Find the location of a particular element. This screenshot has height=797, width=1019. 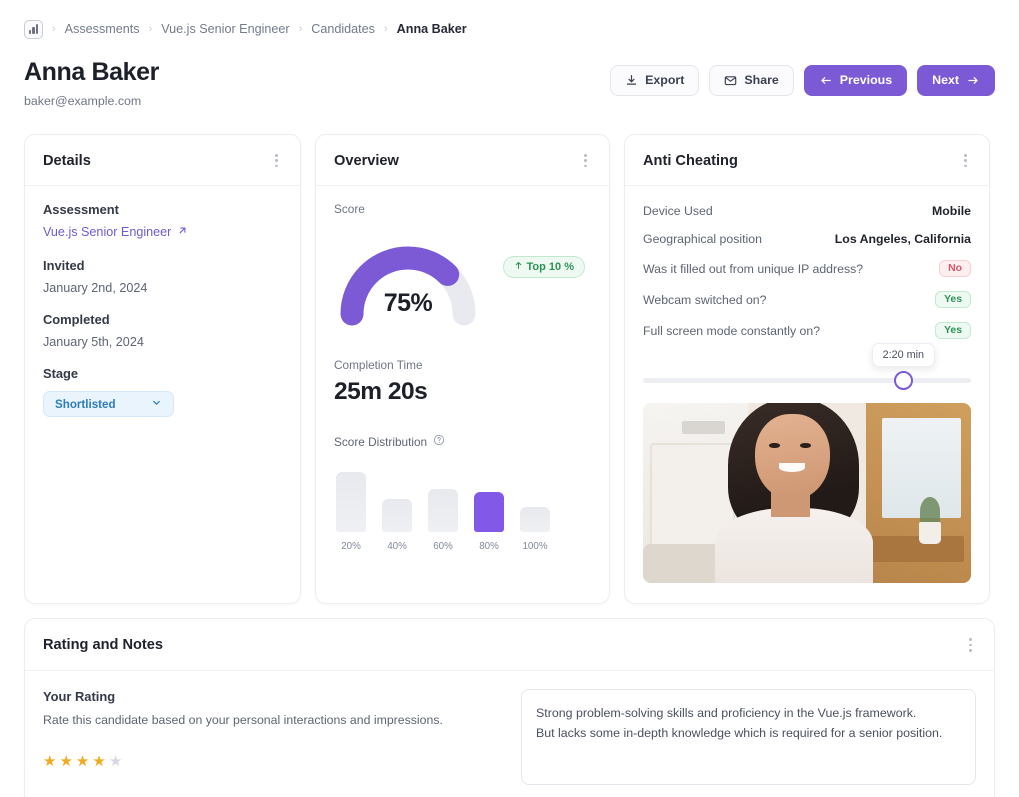

video-person-face is located at coordinates (792, 457).